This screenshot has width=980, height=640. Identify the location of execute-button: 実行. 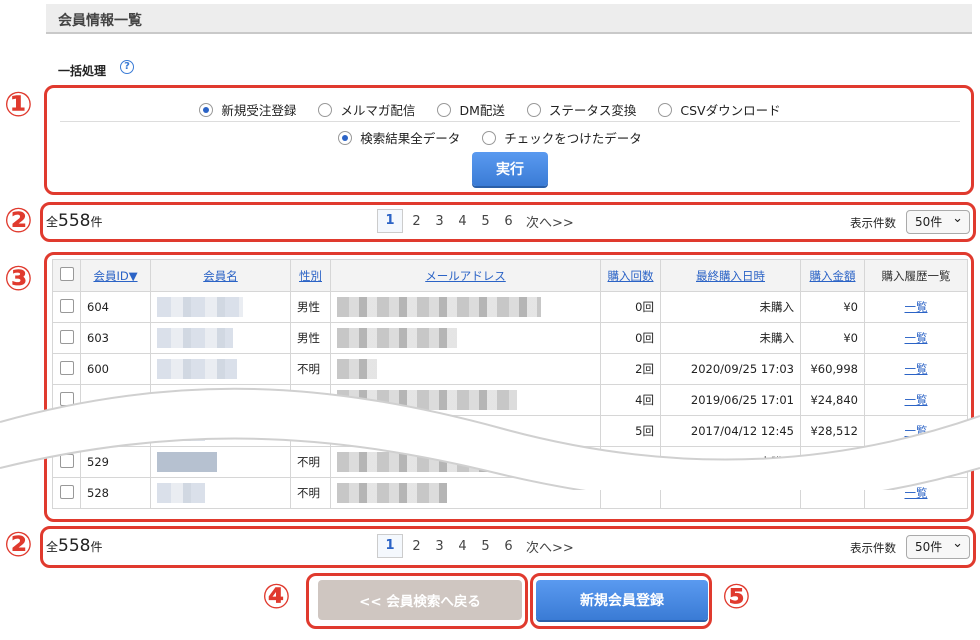
(510, 169).